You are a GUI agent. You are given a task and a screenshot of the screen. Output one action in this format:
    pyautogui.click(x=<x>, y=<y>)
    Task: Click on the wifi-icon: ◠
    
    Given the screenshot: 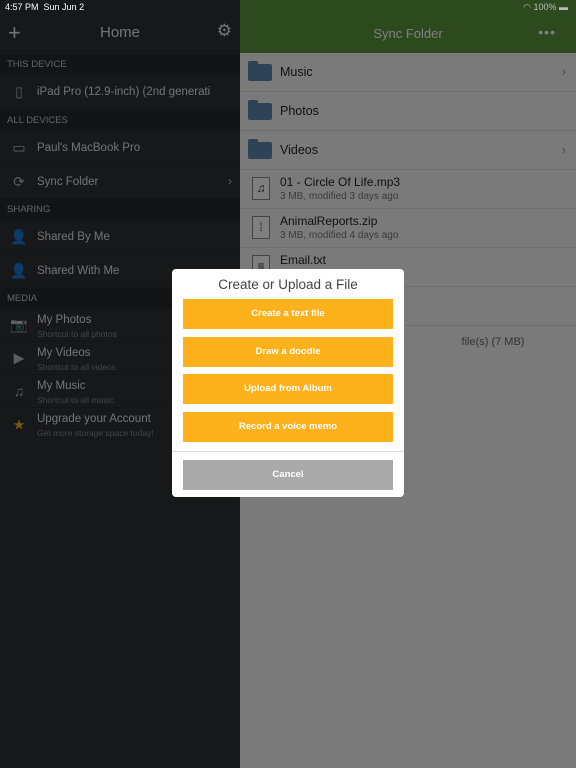 What is the action you would take?
    pyautogui.click(x=527, y=7)
    